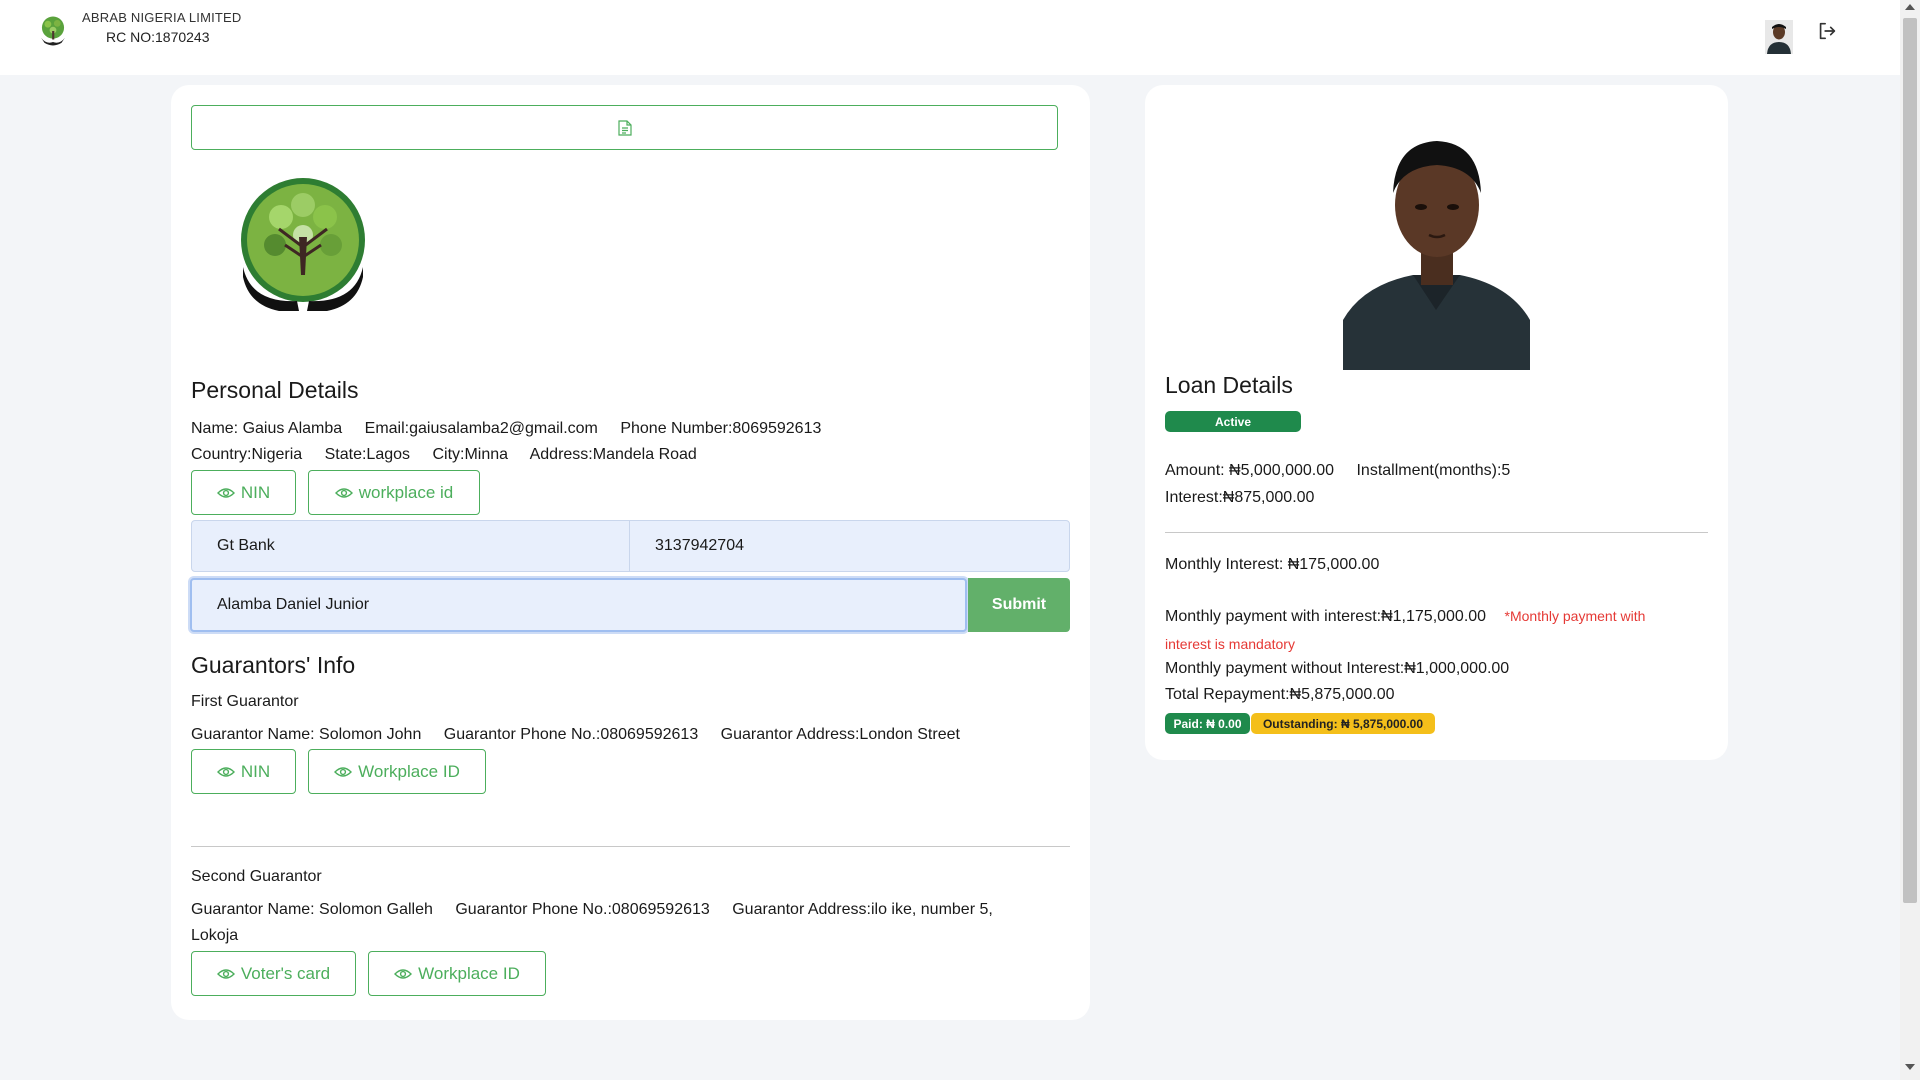 Image resolution: width=1920 pixels, height=1080 pixels. I want to click on guarantors-info-title: Guarantors' Info, so click(273, 665).